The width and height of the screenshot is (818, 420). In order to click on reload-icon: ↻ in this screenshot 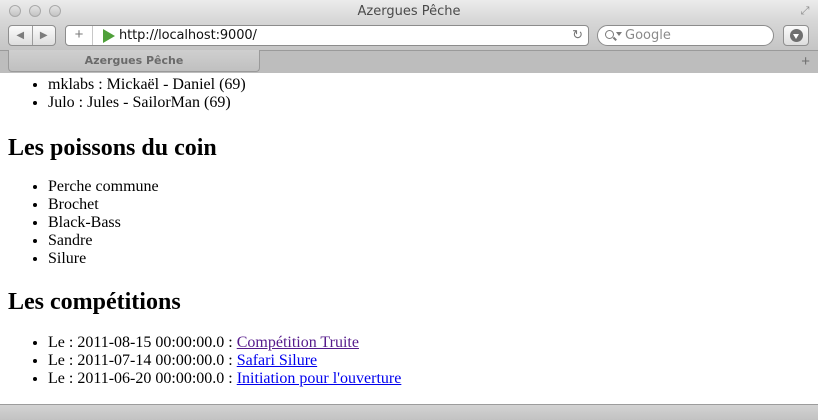, I will do `click(577, 35)`.